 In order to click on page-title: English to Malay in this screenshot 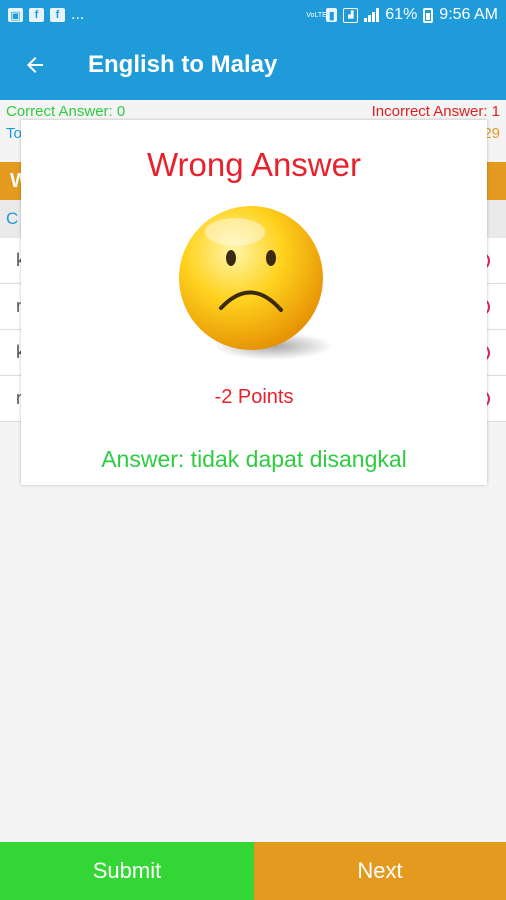, I will do `click(183, 64)`.